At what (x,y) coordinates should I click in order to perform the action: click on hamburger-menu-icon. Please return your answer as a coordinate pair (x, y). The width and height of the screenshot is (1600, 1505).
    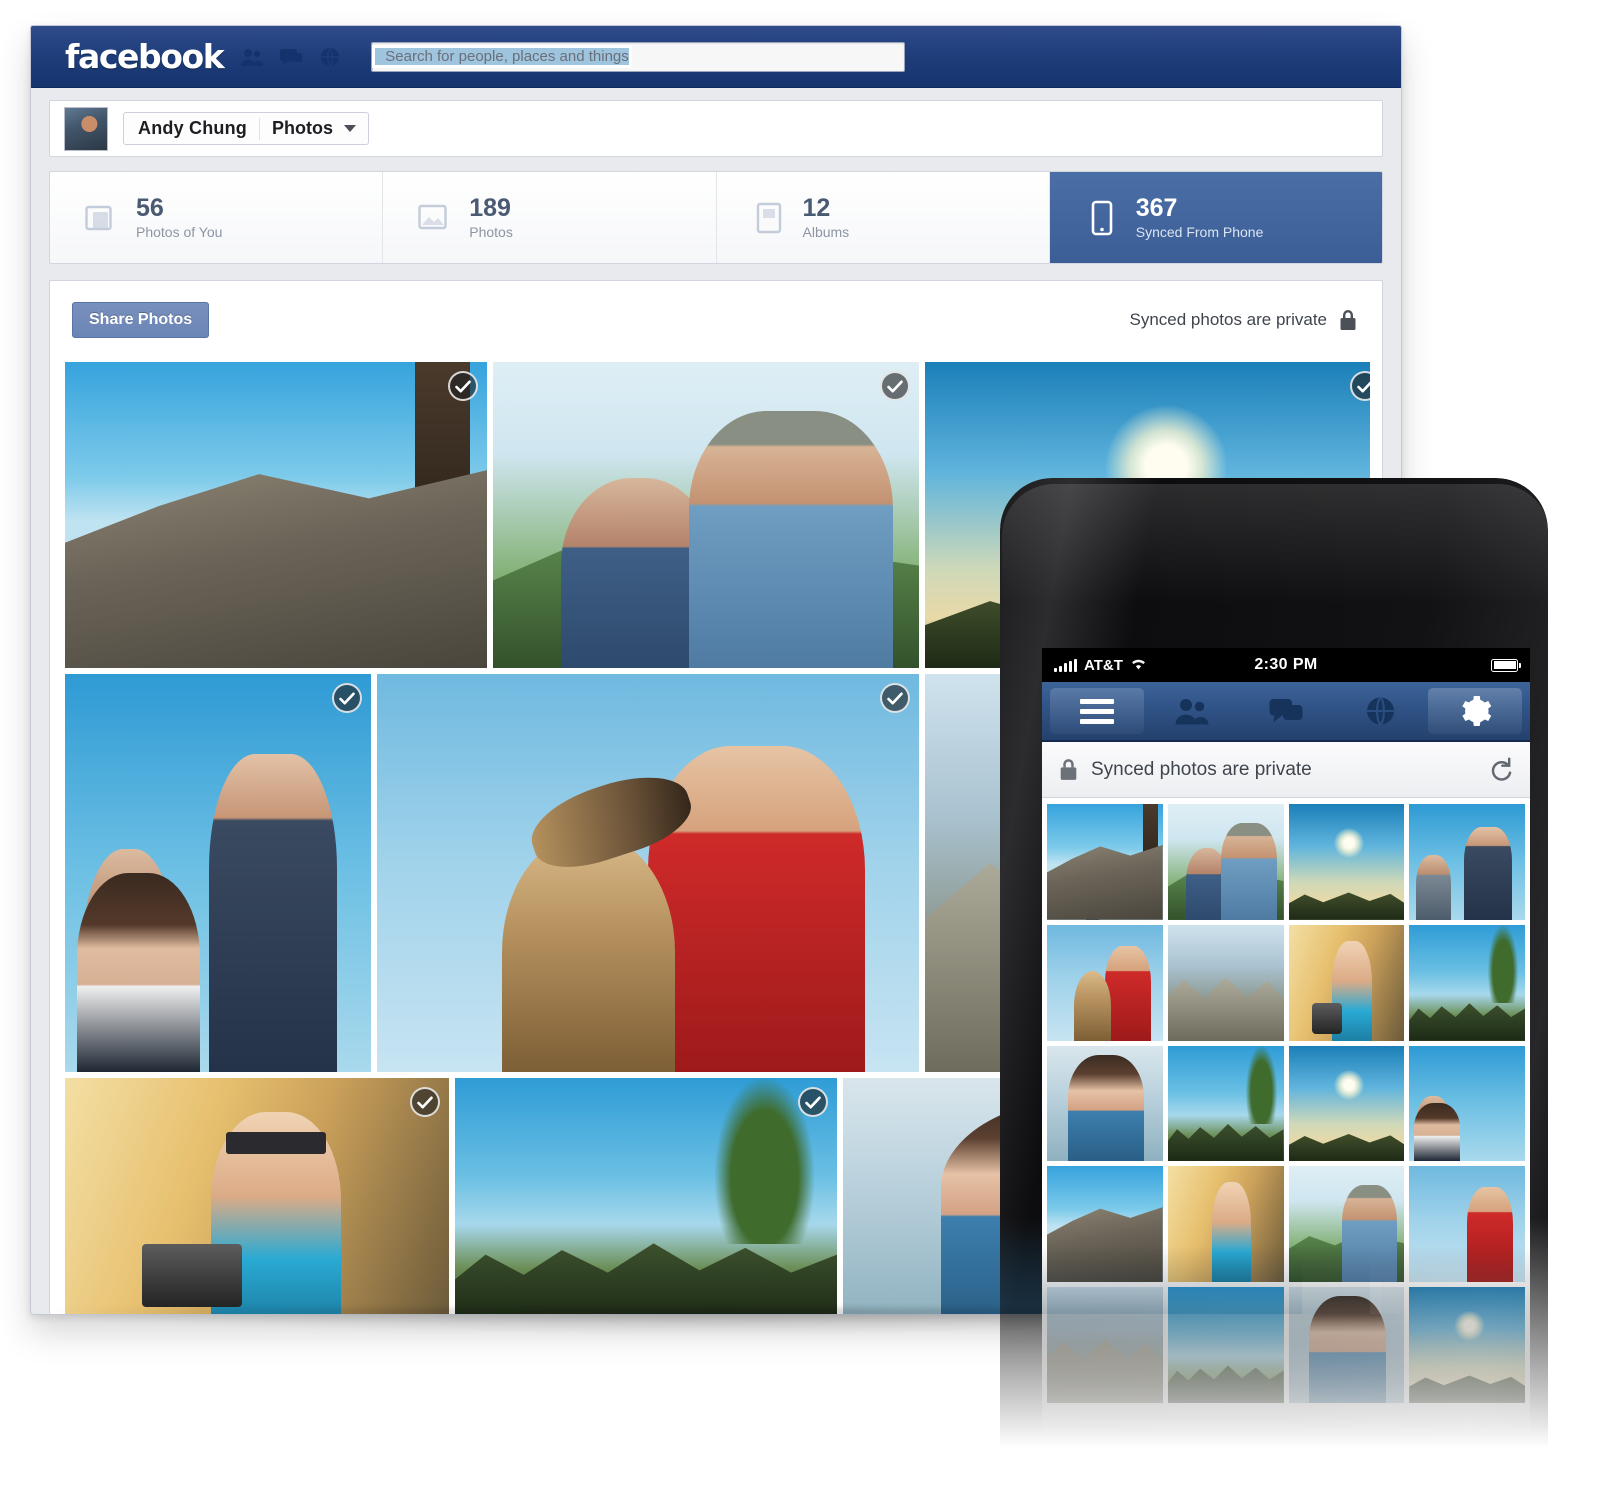
    Looking at the image, I should click on (1097, 711).